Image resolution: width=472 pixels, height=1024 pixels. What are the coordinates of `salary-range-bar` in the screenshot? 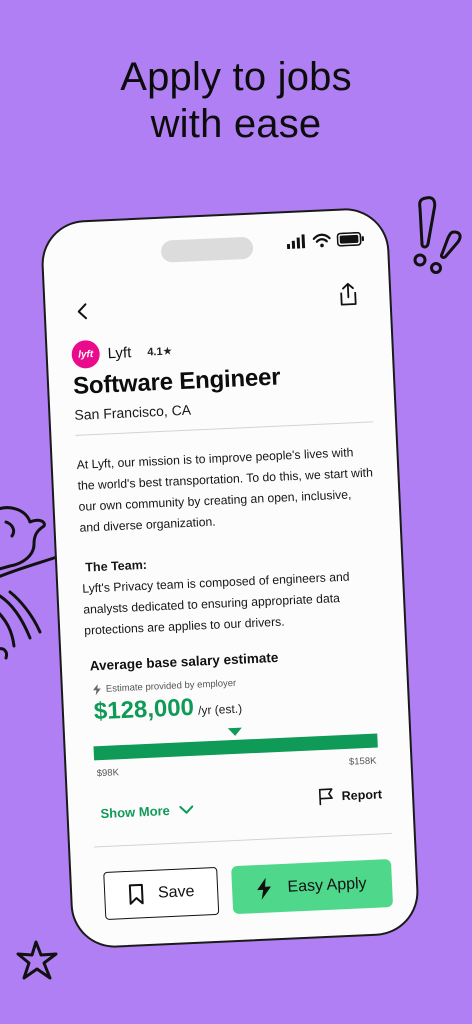 It's located at (235, 747).